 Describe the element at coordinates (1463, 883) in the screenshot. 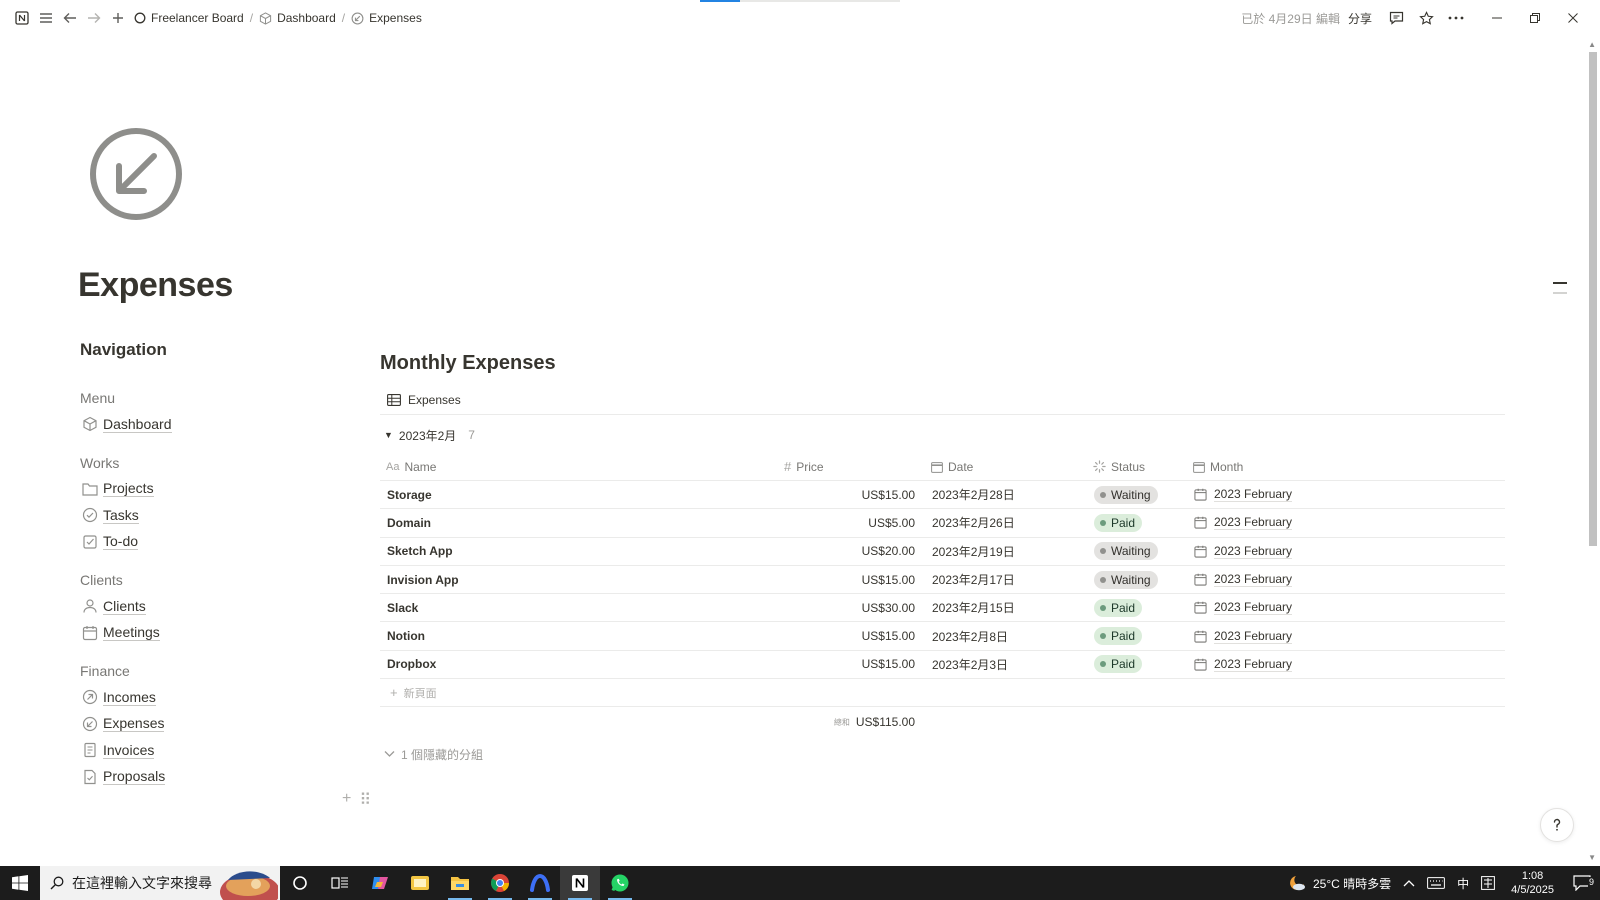

I see `ime-mode-indicator: 中` at that location.